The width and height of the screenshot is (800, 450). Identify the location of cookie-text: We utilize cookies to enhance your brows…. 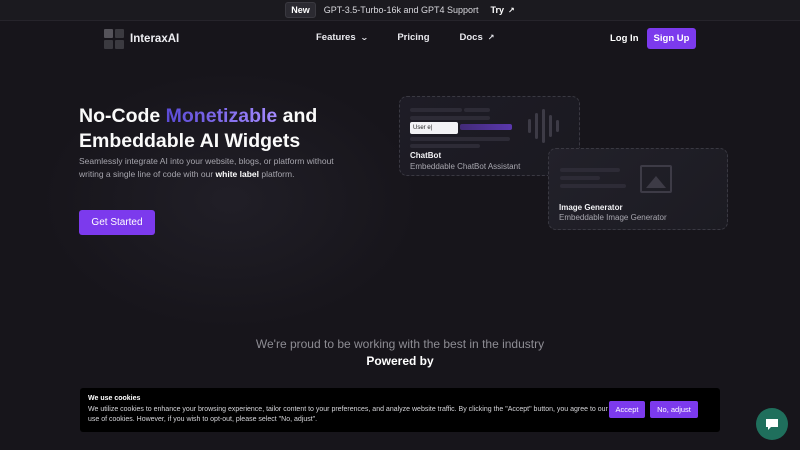
(348, 414).